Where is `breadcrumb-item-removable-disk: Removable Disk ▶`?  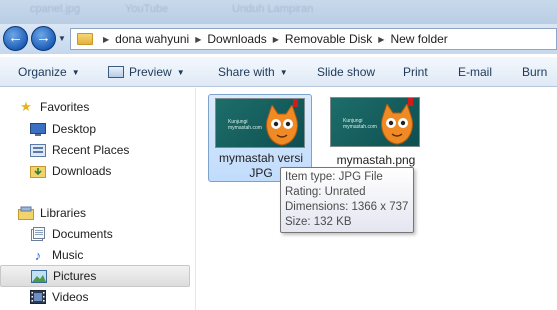
breadcrumb-item-removable-disk: Removable Disk ▶ is located at coordinates (338, 39).